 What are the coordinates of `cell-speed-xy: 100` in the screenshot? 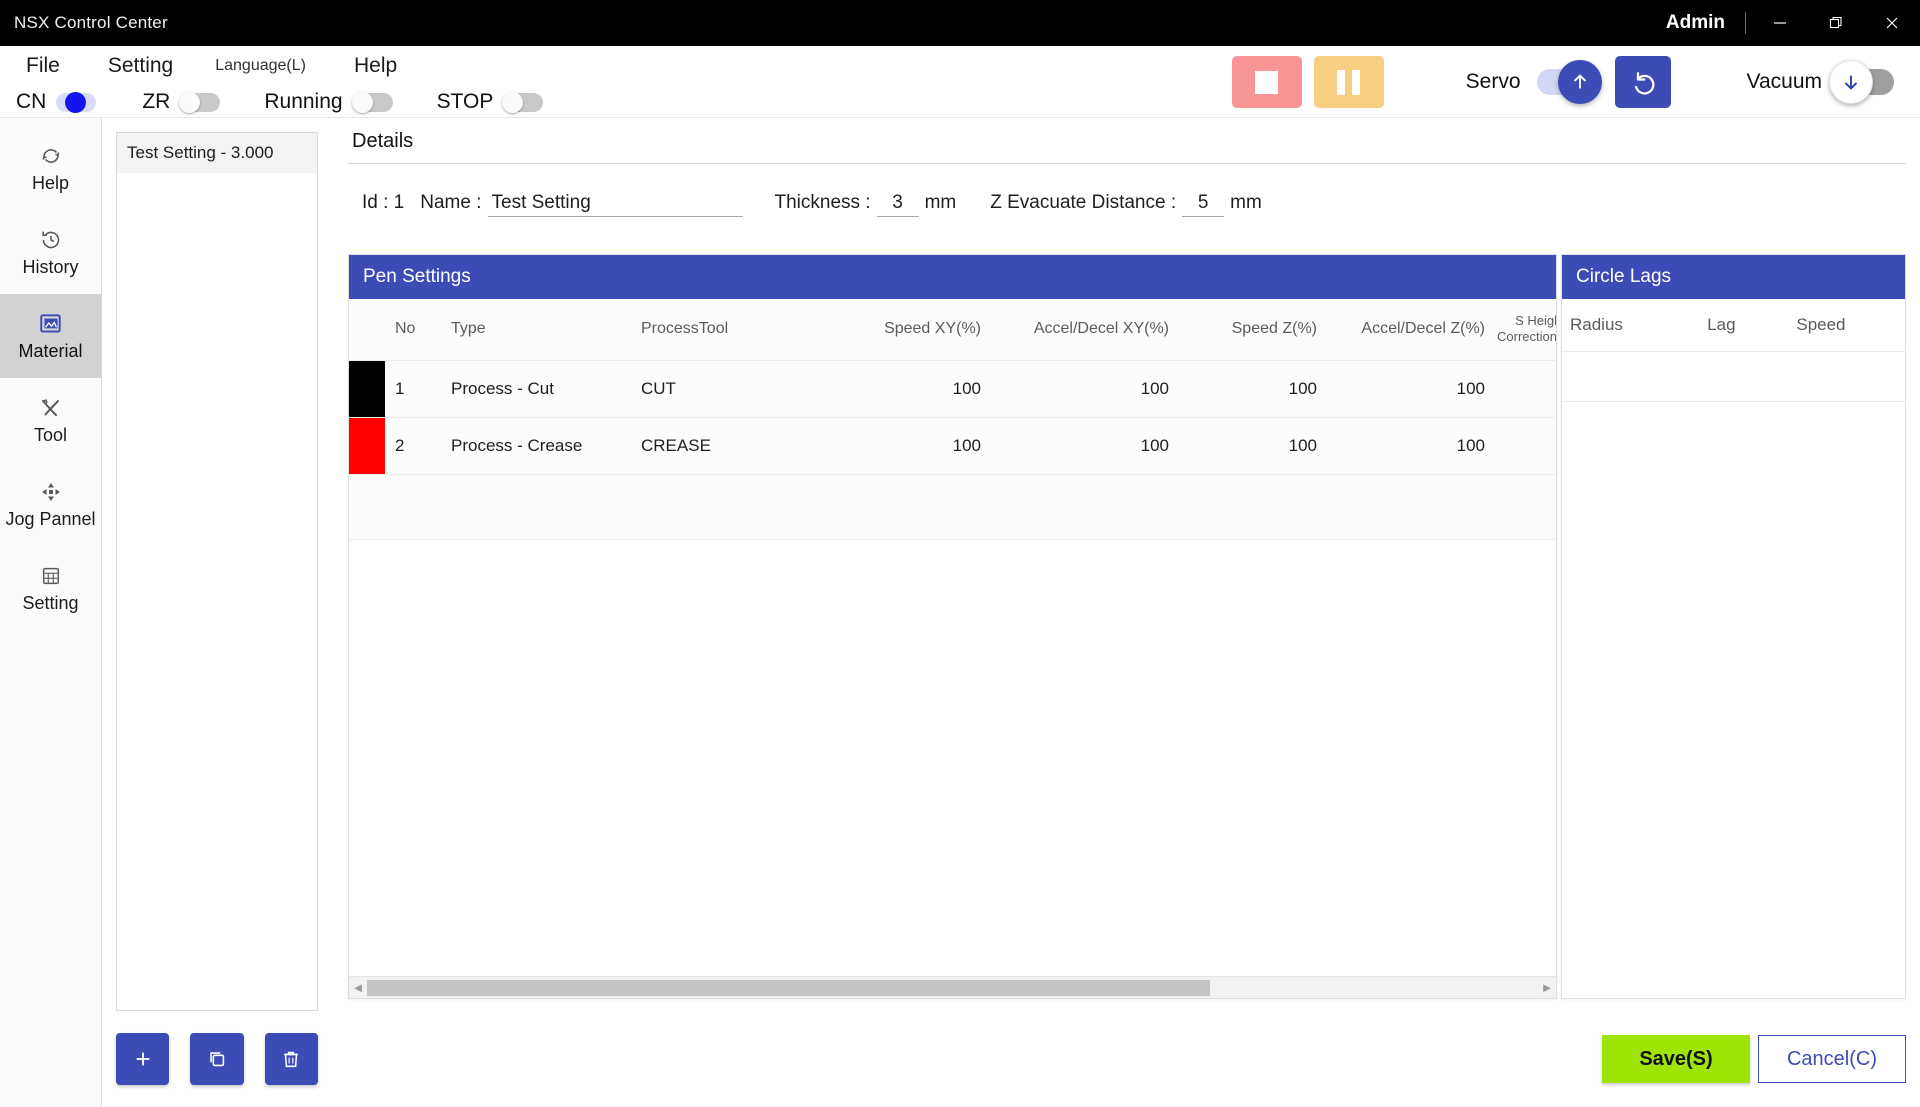 It's located at (911, 446).